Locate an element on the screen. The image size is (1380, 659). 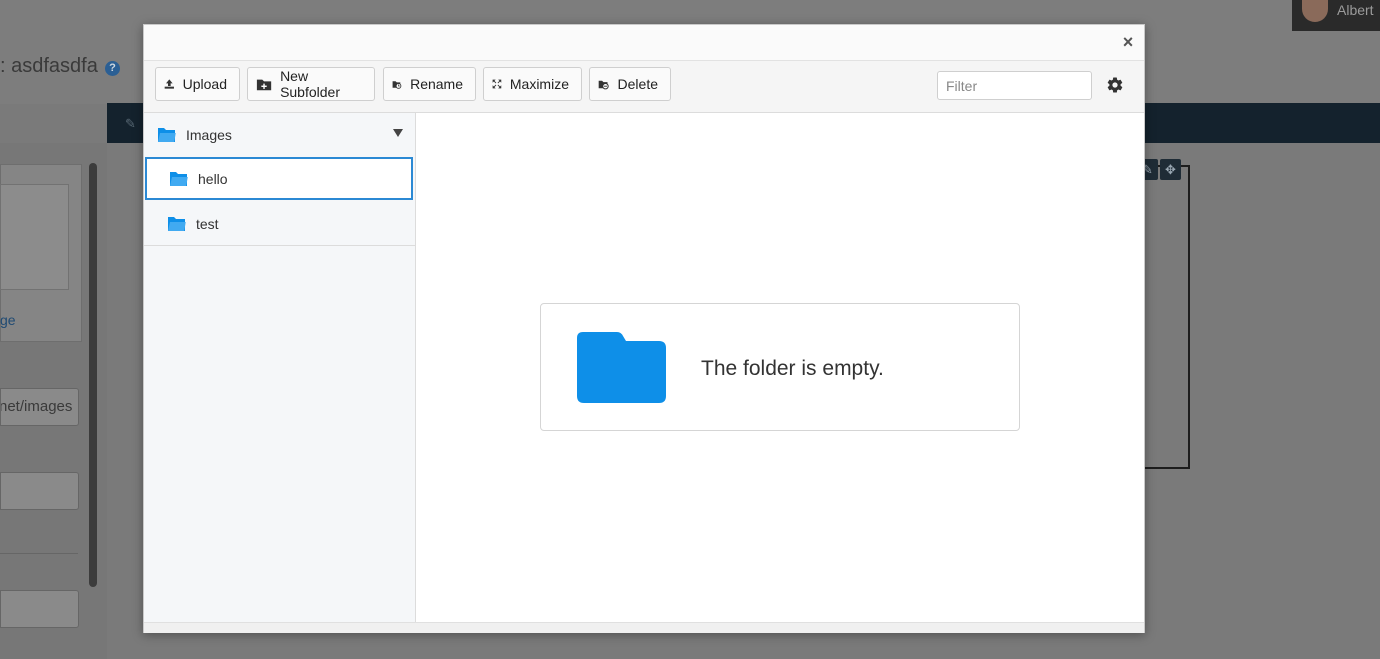
tree-divider is located at coordinates (279, 245).